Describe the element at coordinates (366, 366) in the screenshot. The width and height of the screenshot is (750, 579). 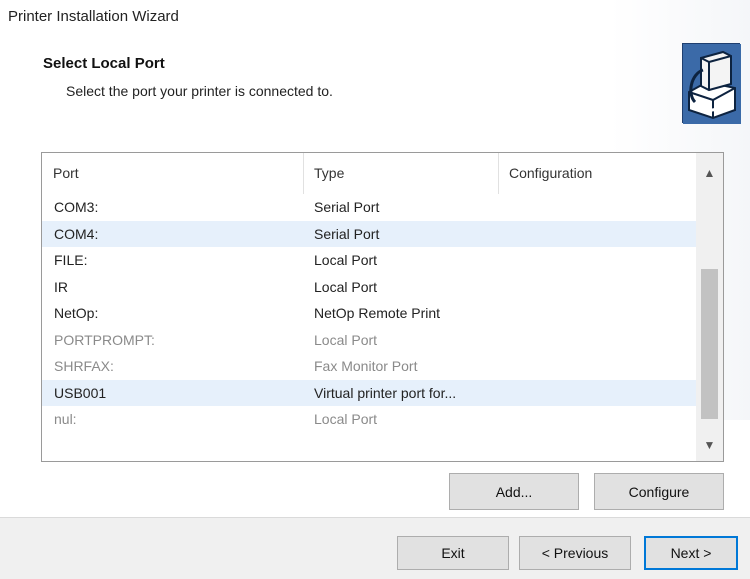
I see `port-type-cell: Fax Monitor Port` at that location.